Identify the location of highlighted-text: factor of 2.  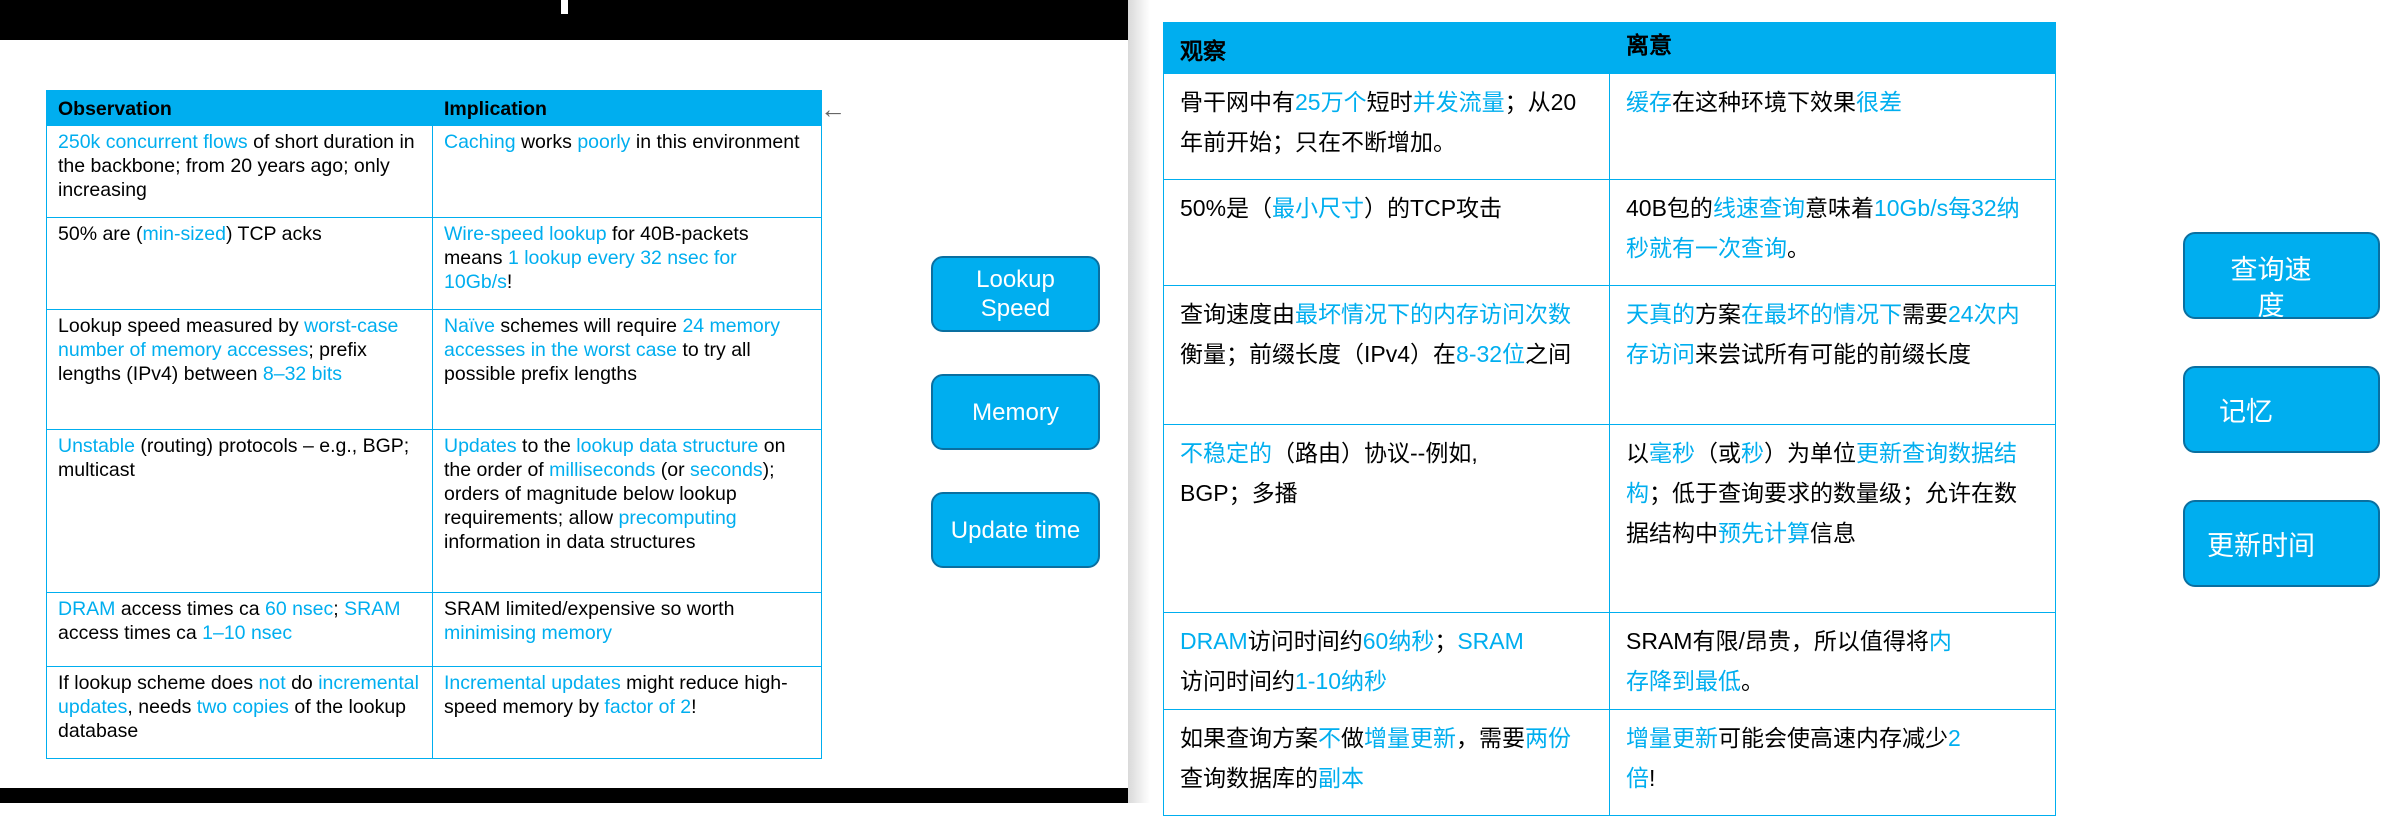
(648, 707).